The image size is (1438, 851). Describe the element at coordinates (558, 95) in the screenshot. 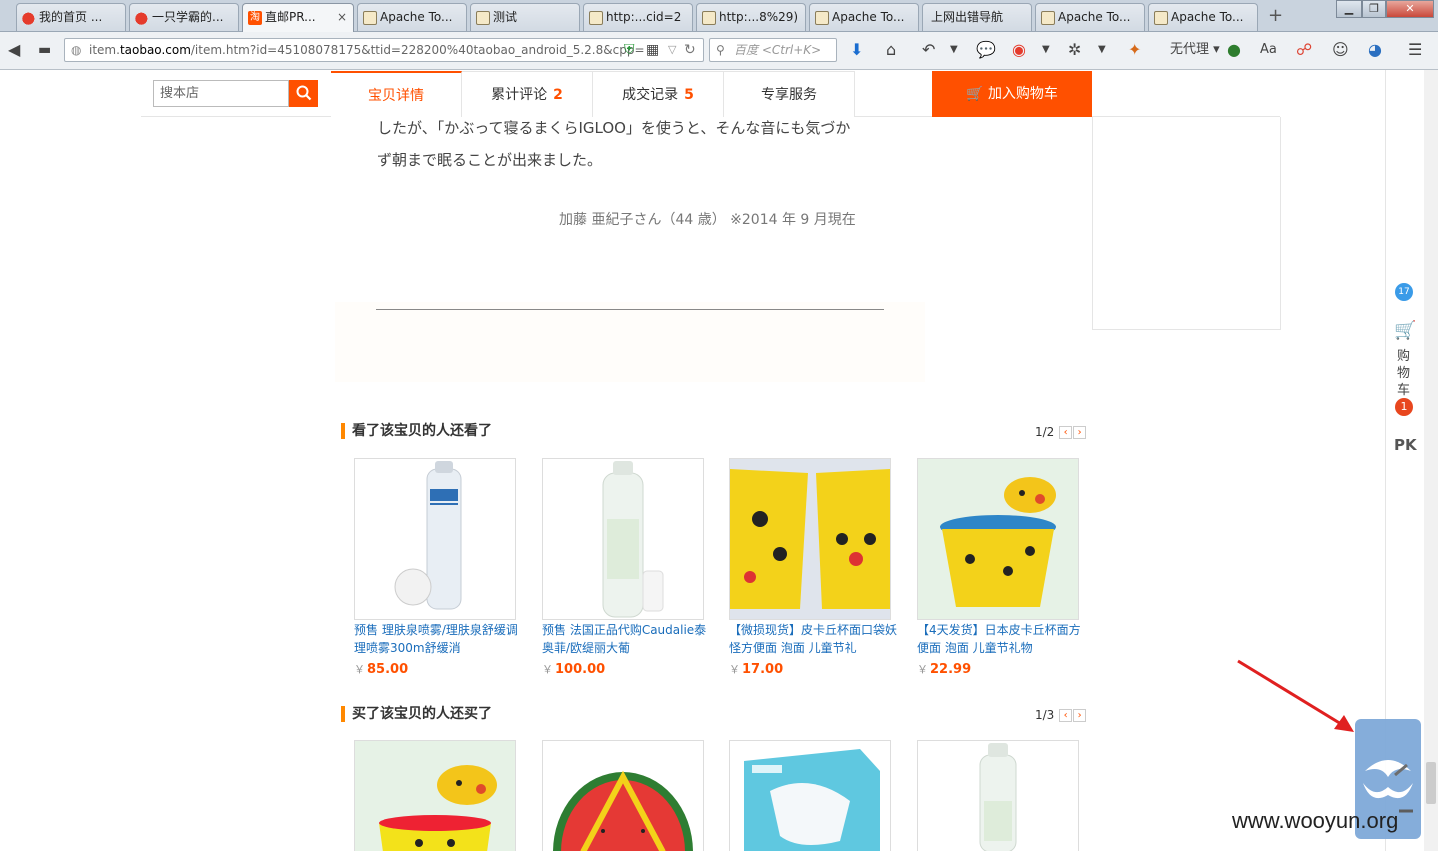

I see `review-count: 2` at that location.